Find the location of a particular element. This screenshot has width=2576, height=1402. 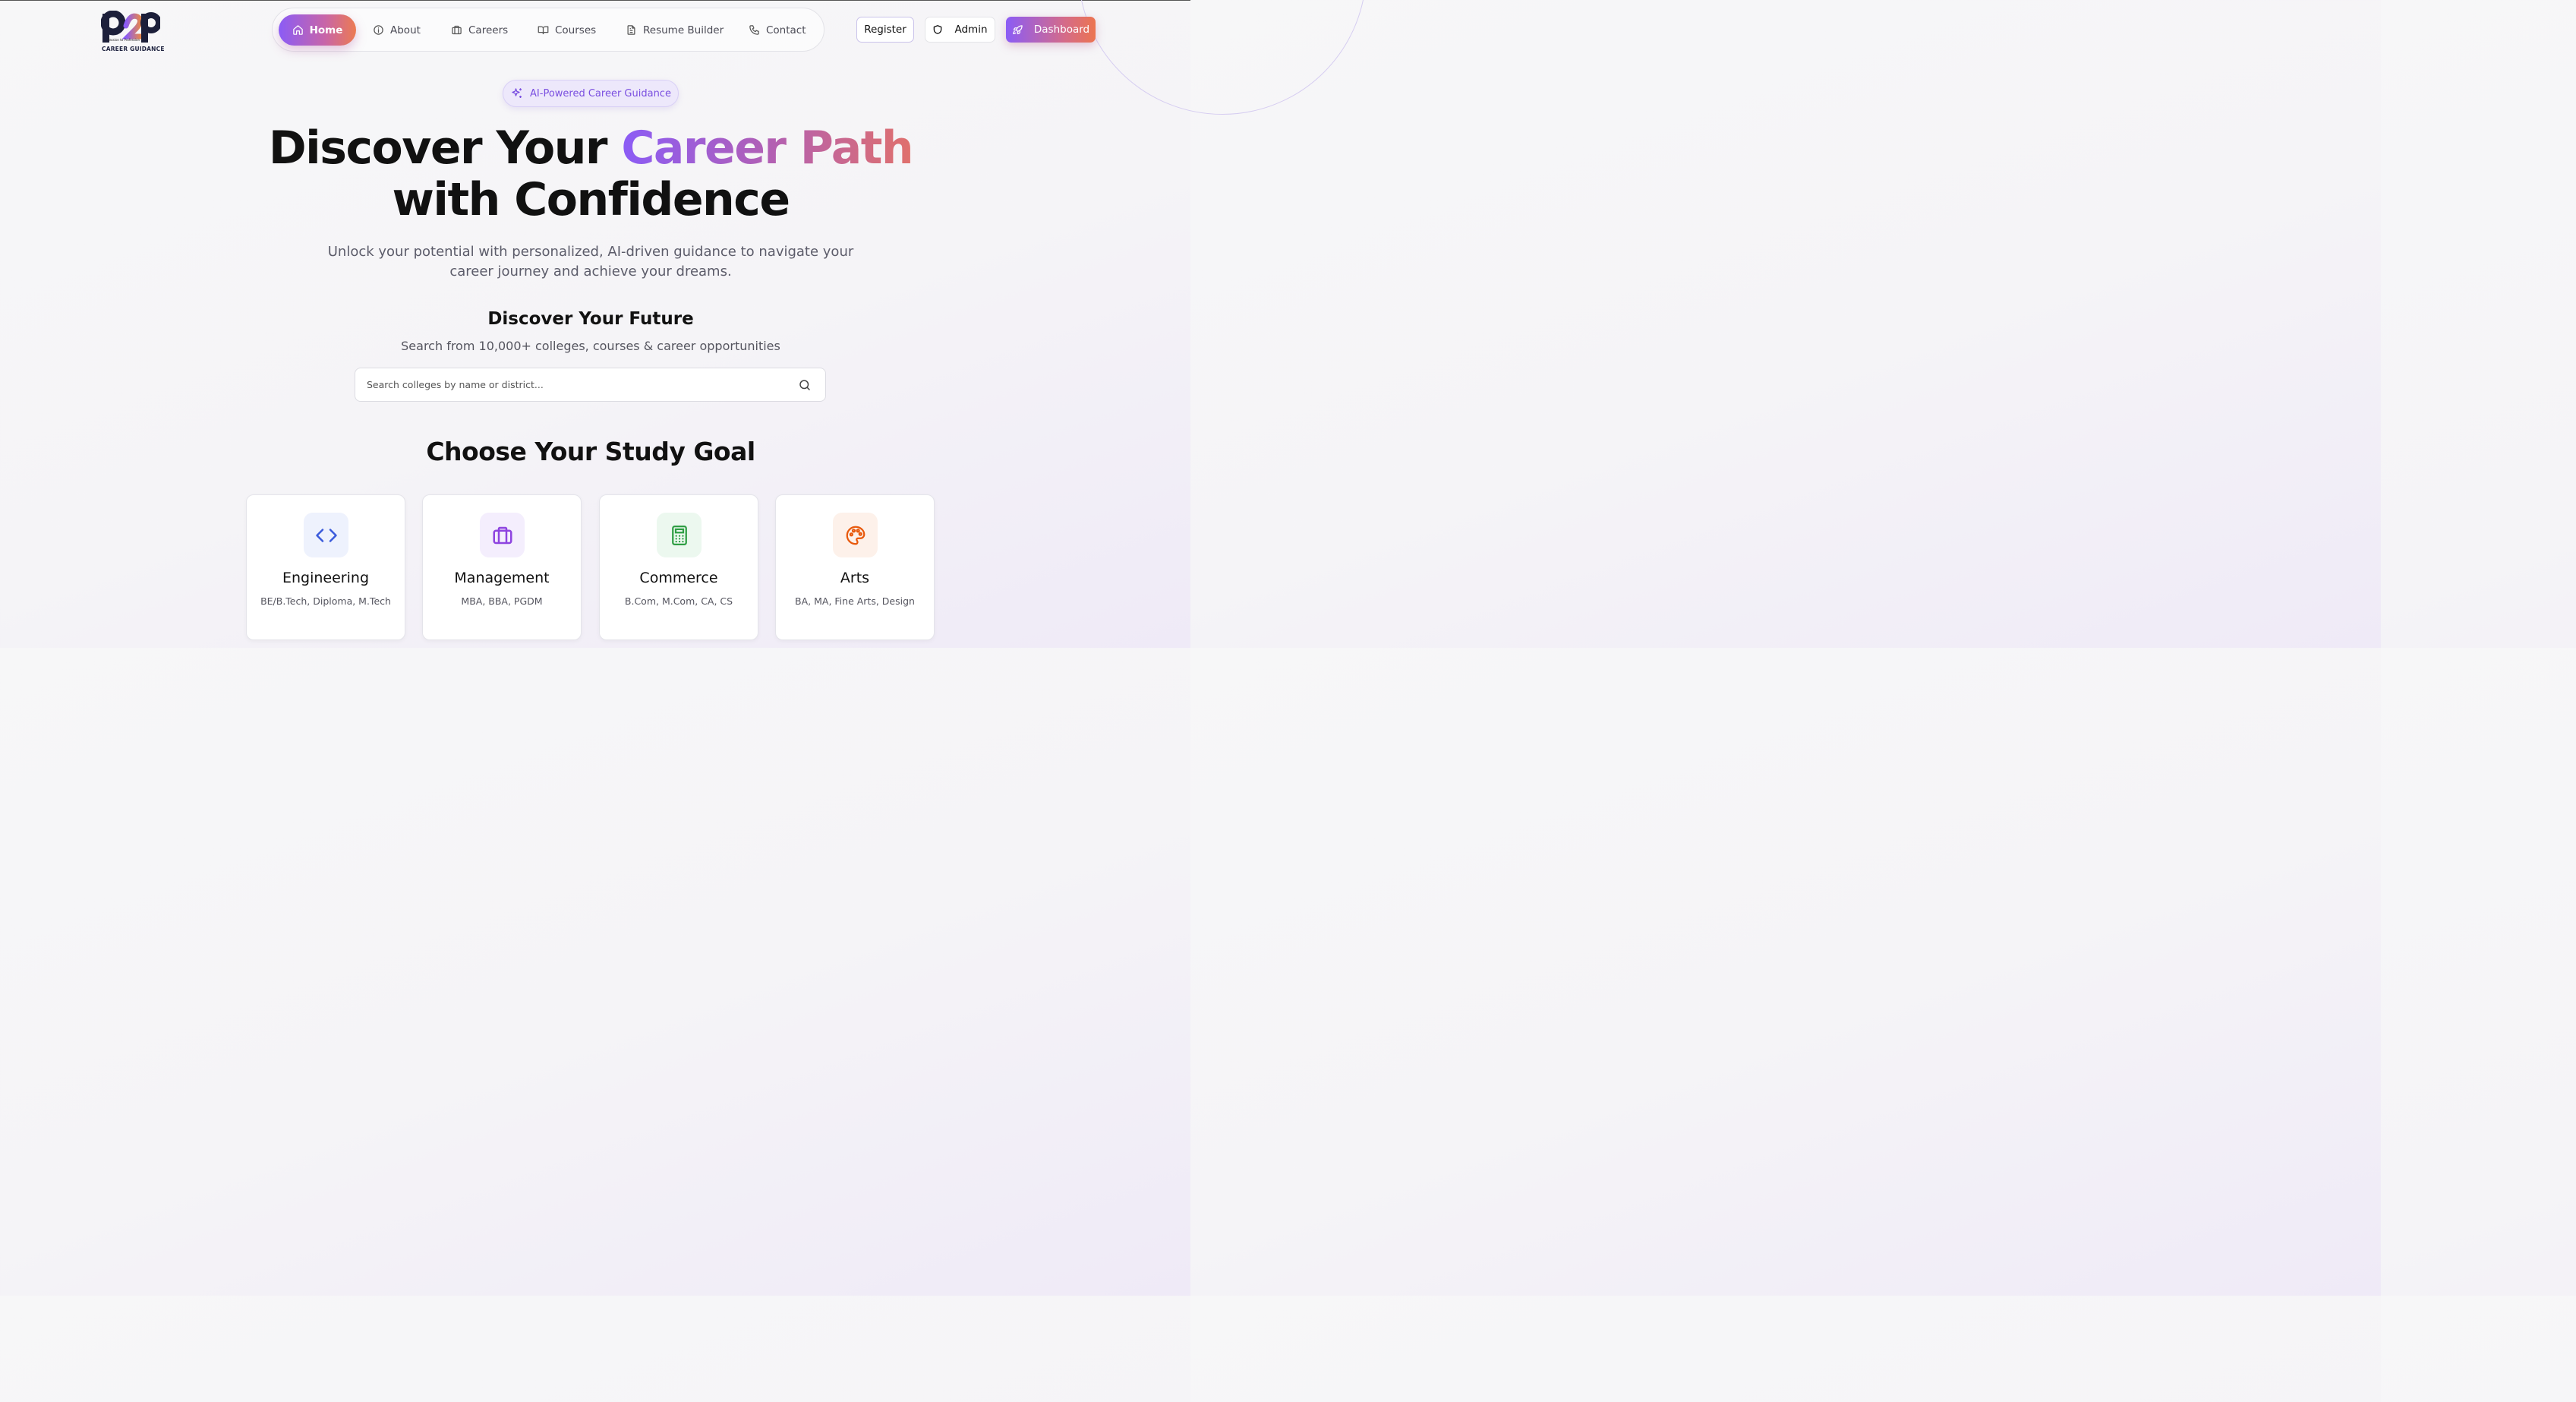

college-search is located at coordinates (590, 385).